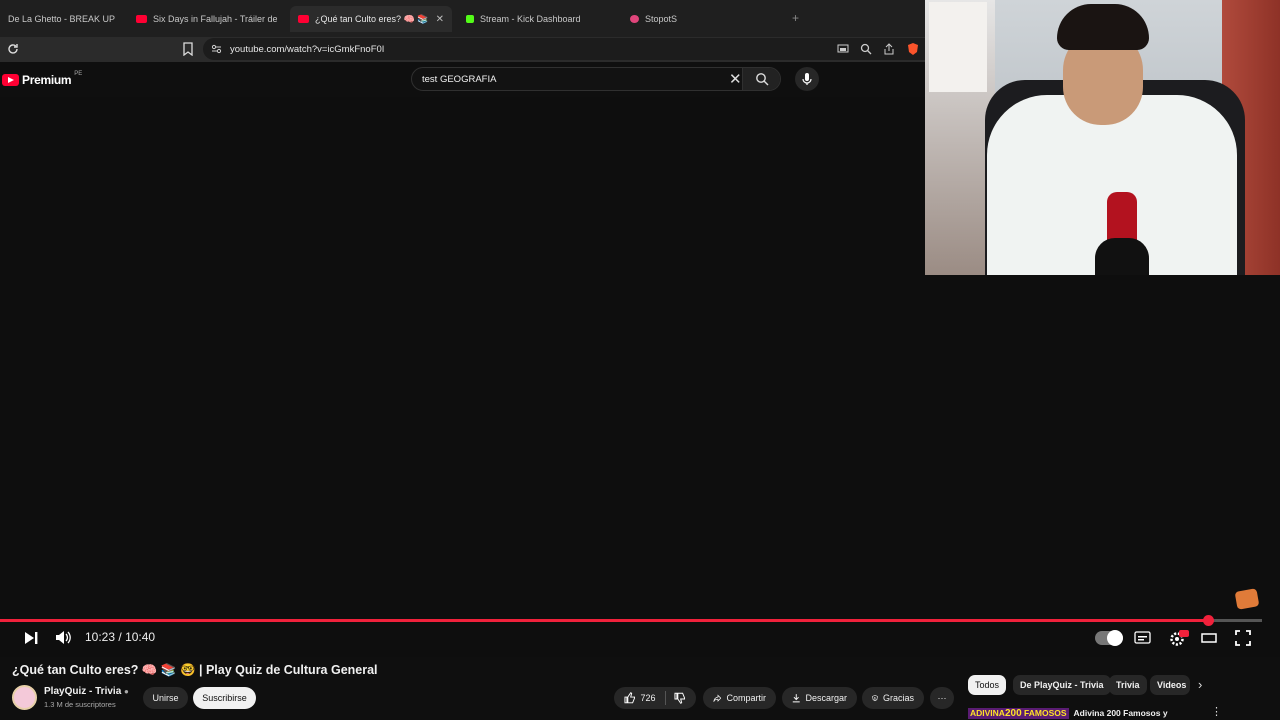 The image size is (1280, 720). What do you see at coordinates (1103, 27) in the screenshot?
I see `webcam-person-hair` at bounding box center [1103, 27].